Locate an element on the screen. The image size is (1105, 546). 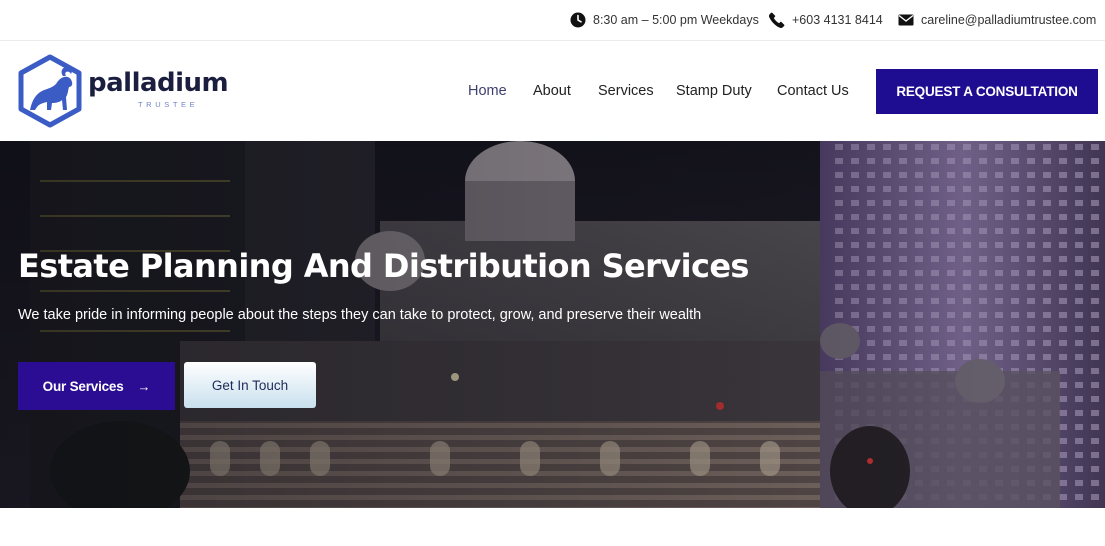
phone-text: +603 4131 8414 is located at coordinates (837, 20).